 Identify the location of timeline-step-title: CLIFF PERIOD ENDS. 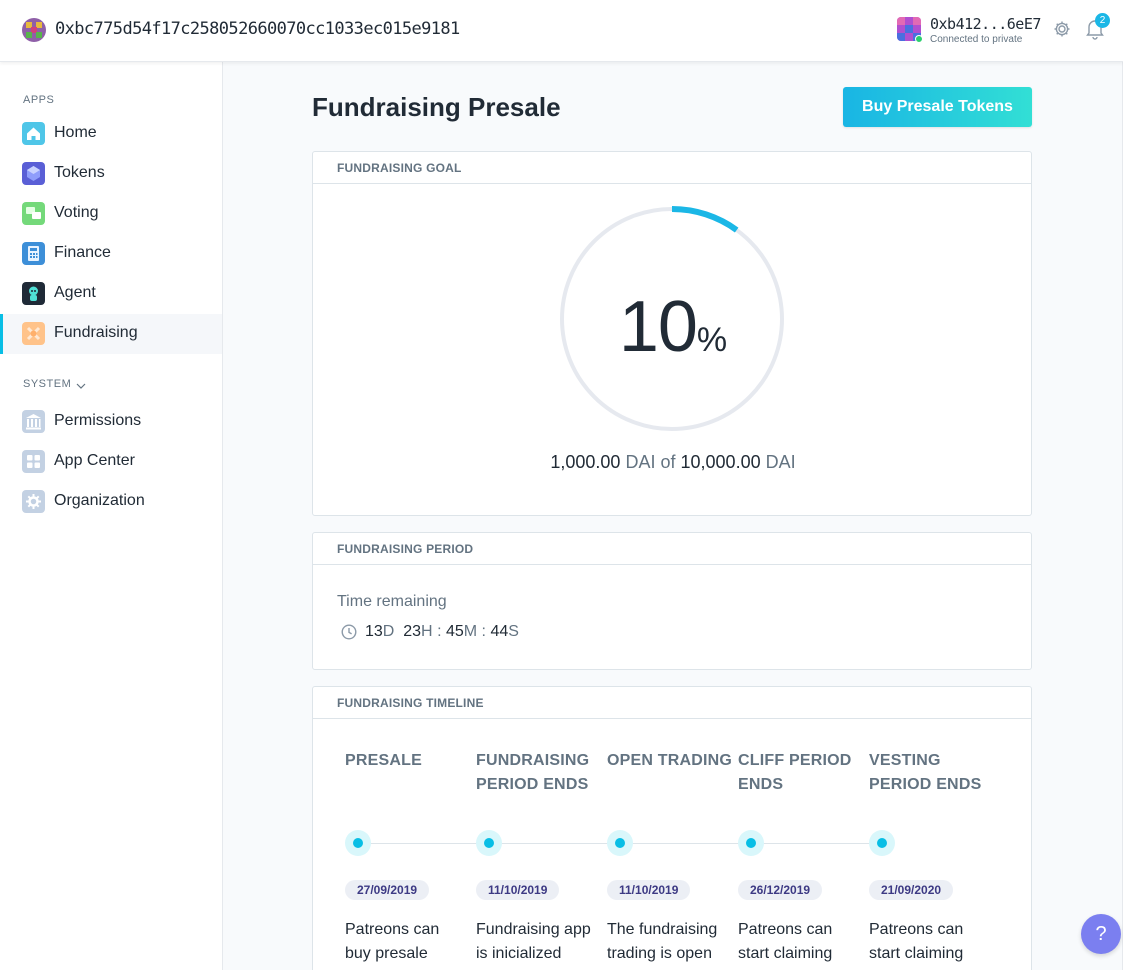
(795, 773).